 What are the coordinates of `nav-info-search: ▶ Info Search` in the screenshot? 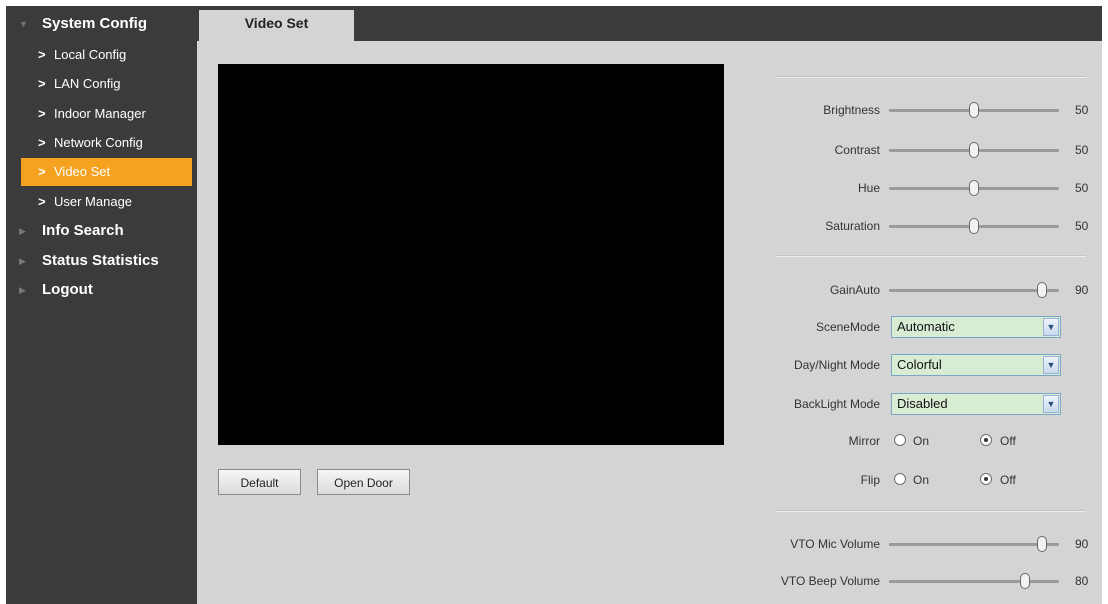 It's located at (101, 231).